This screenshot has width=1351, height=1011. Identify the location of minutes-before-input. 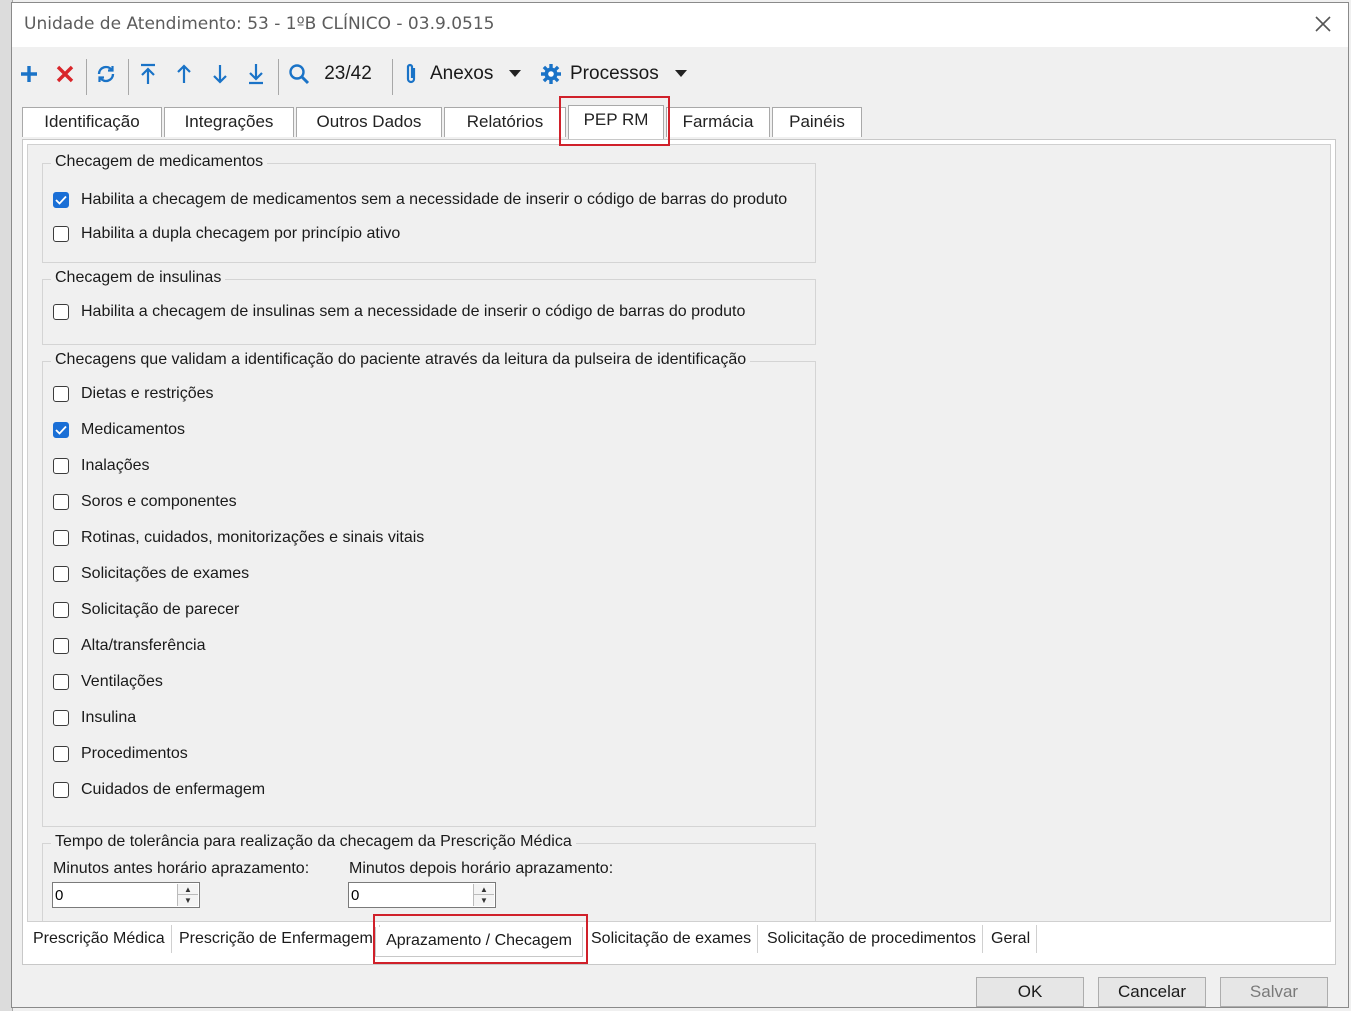
(115, 895).